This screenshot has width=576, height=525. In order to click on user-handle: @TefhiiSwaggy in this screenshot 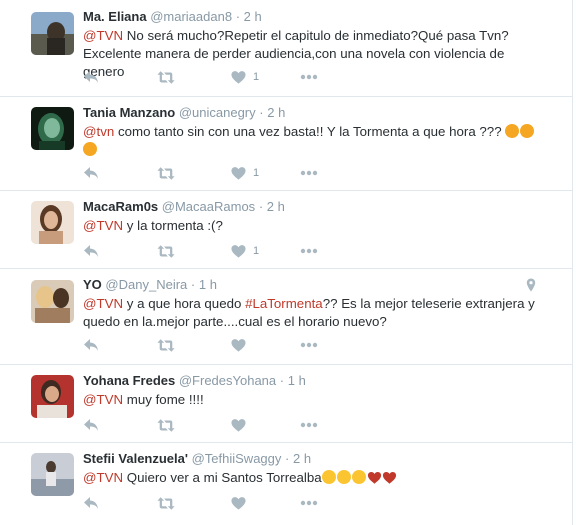, I will do `click(237, 458)`.